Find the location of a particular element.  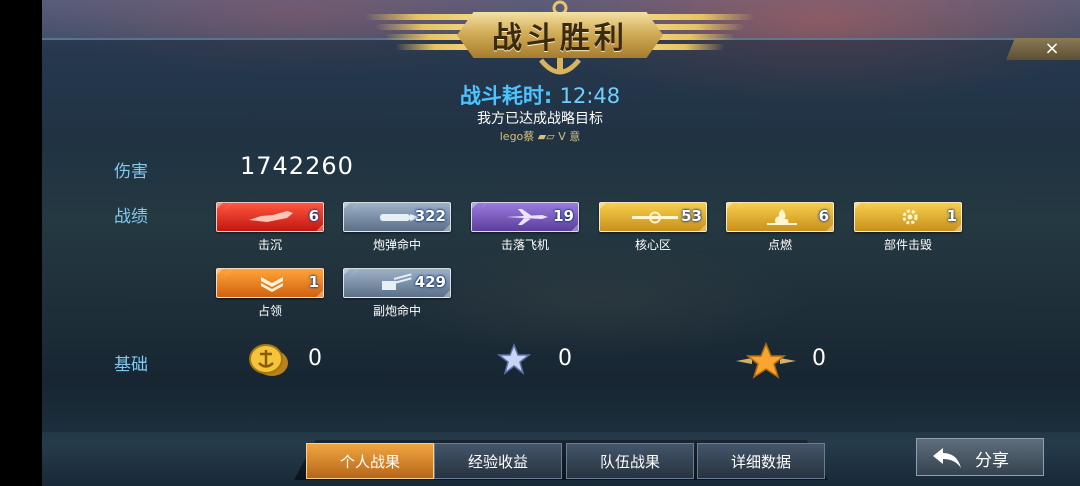

gear-icon is located at coordinates (910, 217).